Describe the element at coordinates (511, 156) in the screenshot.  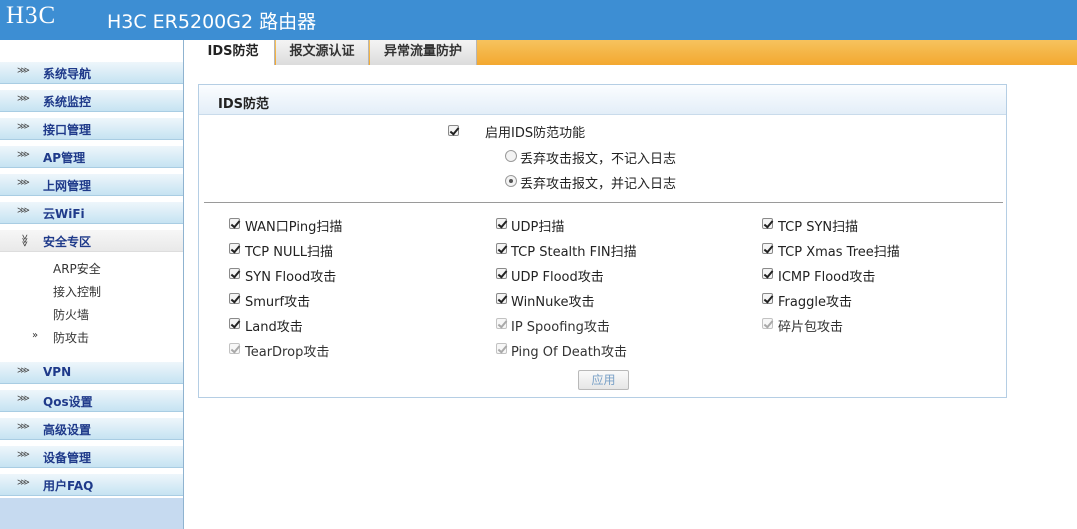
I see `radio-drop-no-log` at that location.